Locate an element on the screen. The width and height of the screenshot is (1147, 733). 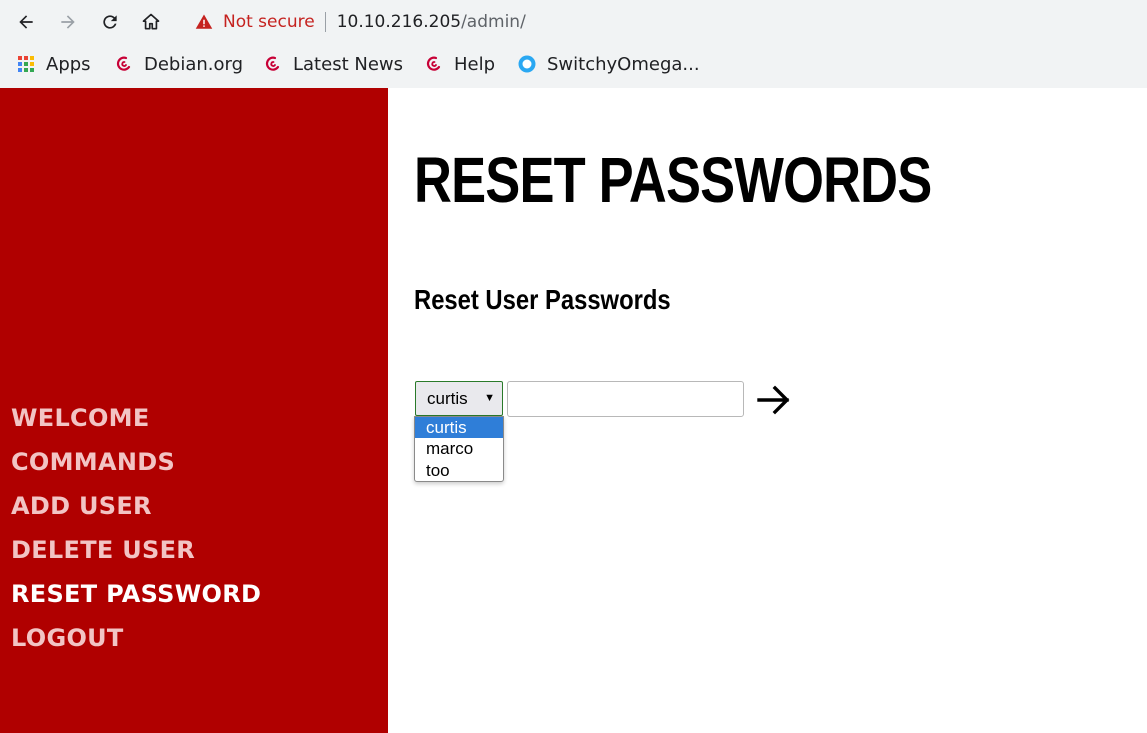
url-path: /admin/ is located at coordinates (493, 22).